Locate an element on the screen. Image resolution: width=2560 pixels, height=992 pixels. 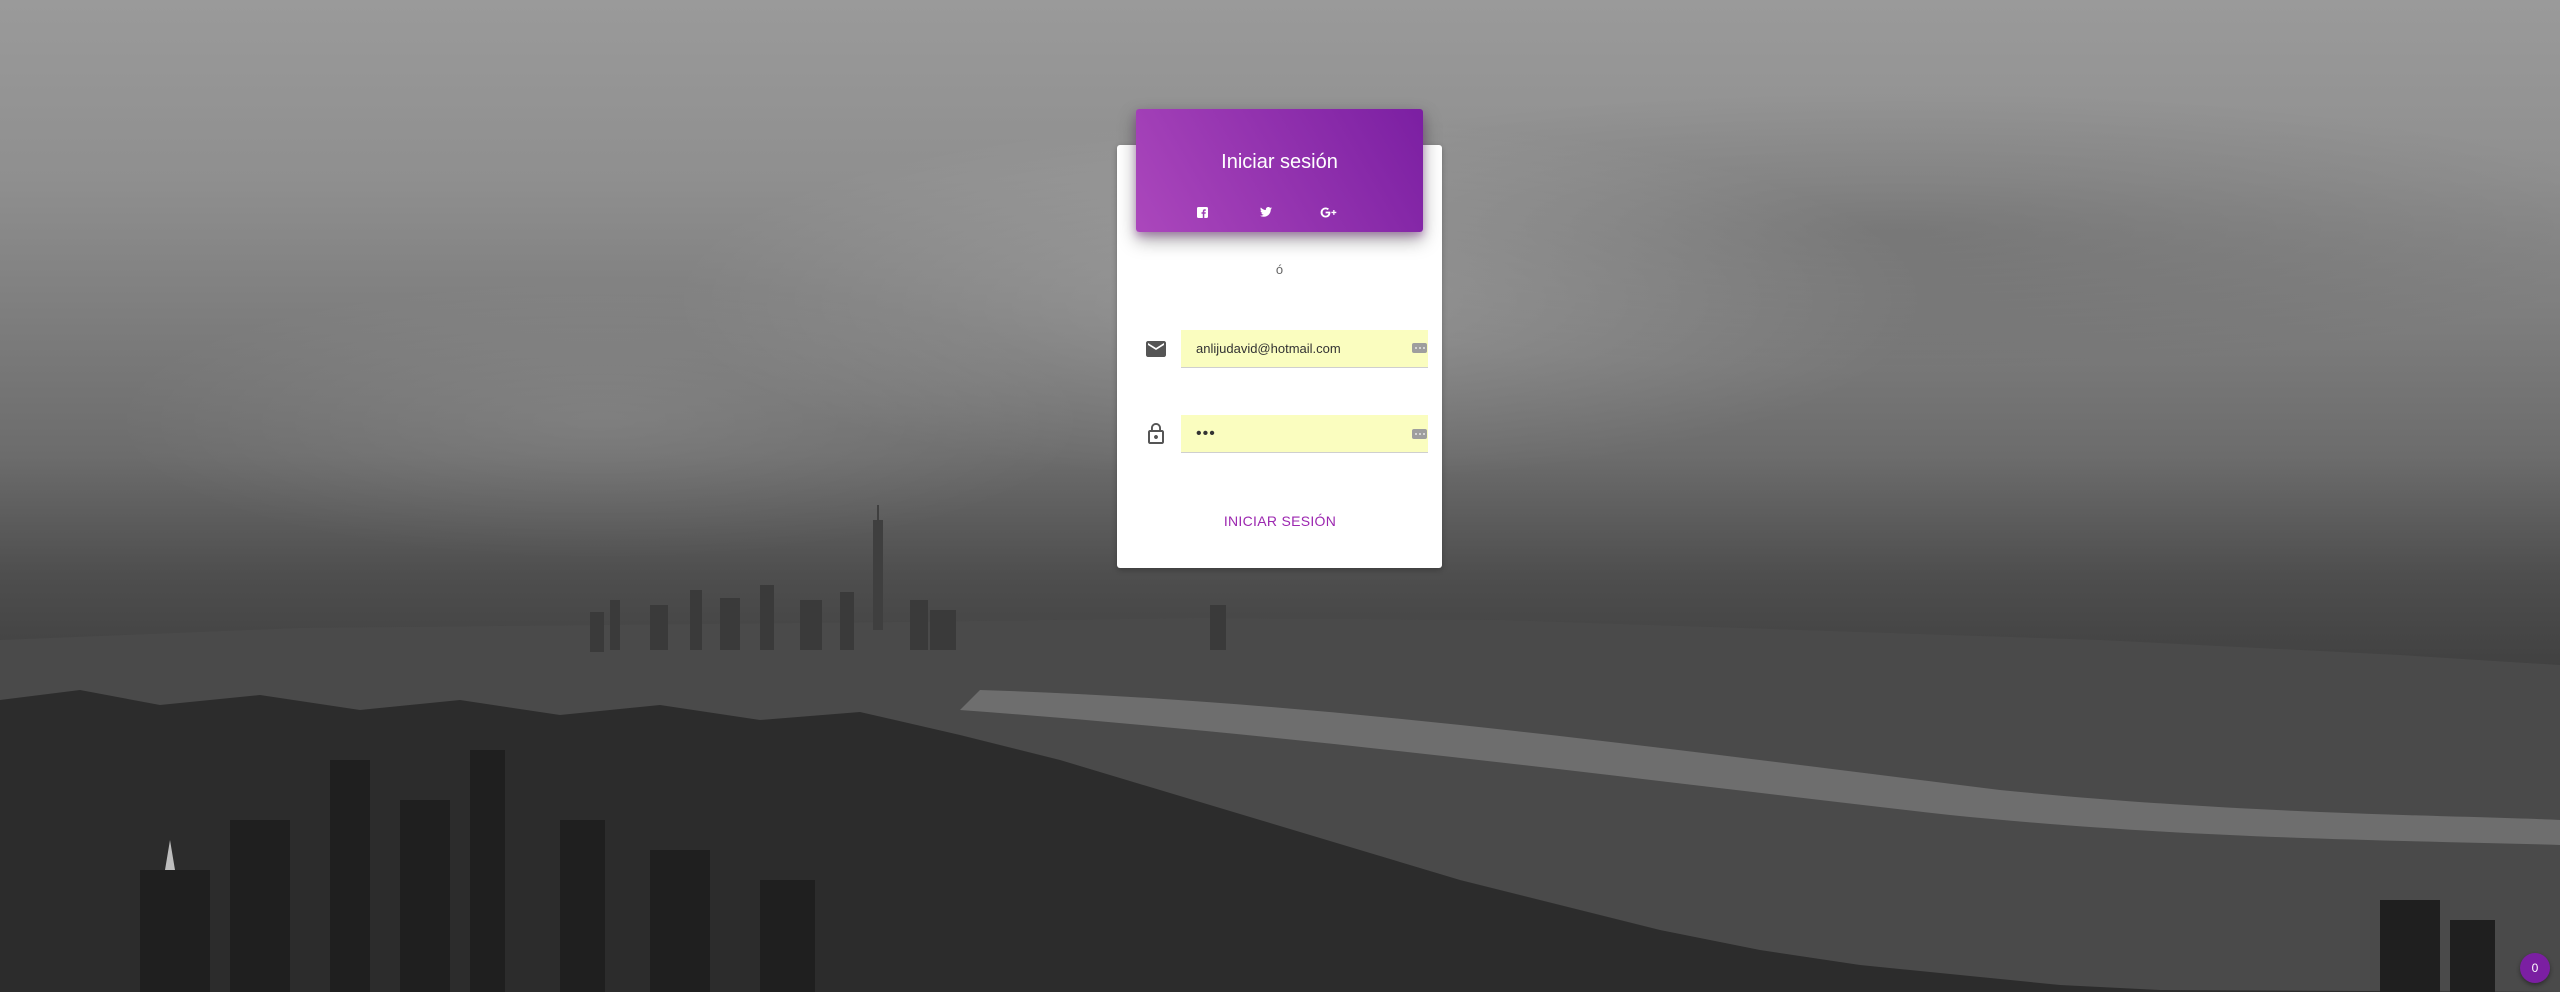
notification-badge: 0 is located at coordinates (2535, 968).